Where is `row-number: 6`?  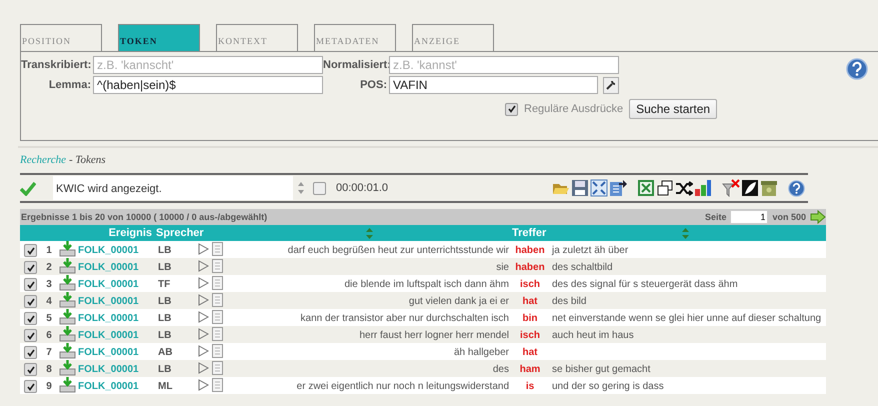
row-number: 6 is located at coordinates (49, 335).